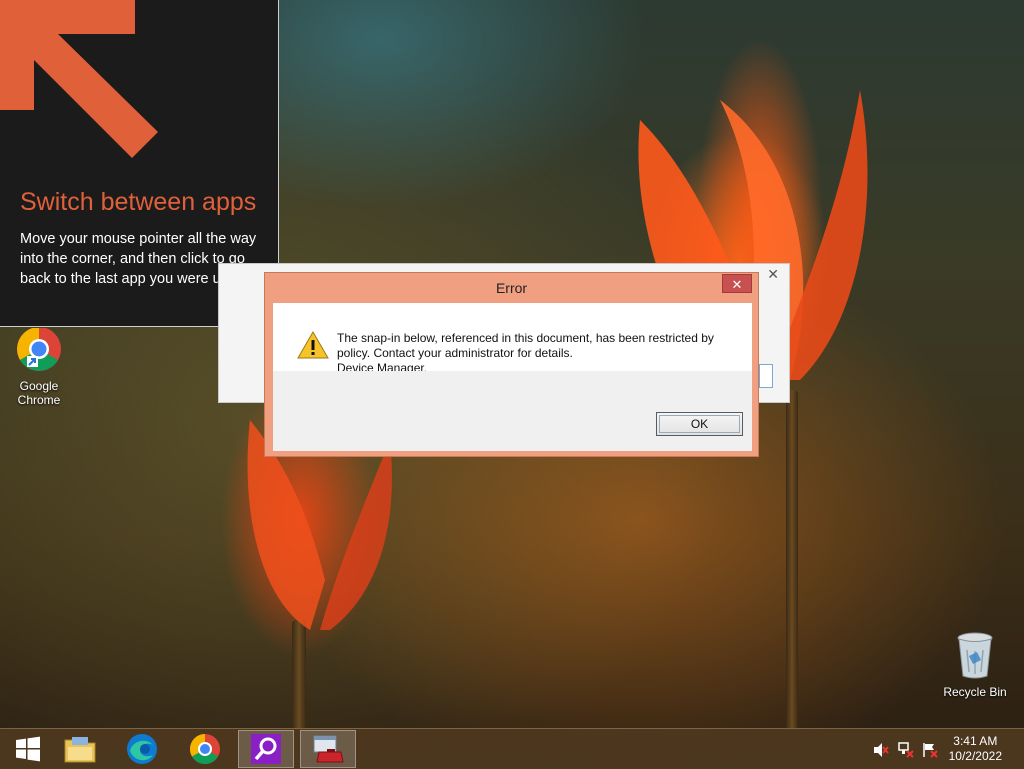  Describe the element at coordinates (881, 750) in the screenshot. I see `volume-muted-icon` at that location.